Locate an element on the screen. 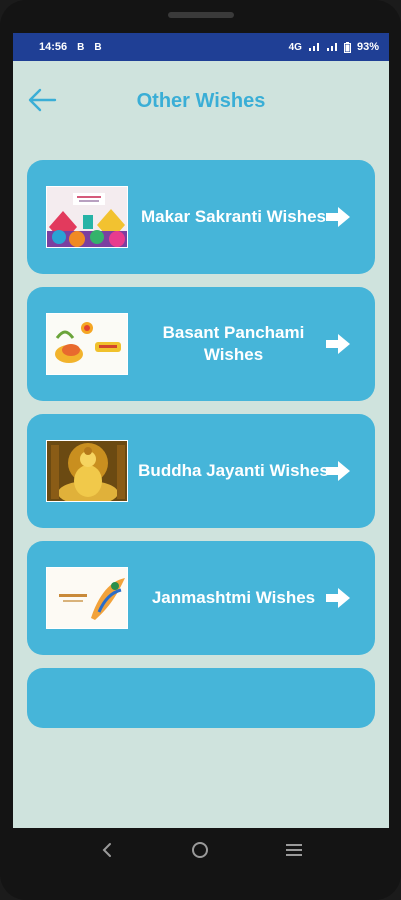 Image resolution: width=401 pixels, height=900 pixels. buddha-jayanti-thumbnail is located at coordinates (87, 471).